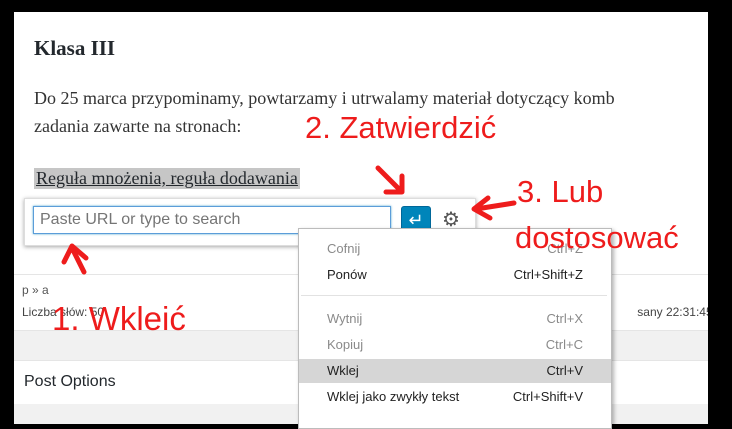 The height and width of the screenshot is (429, 732). I want to click on menu-item-label: Wklej, so click(343, 370).